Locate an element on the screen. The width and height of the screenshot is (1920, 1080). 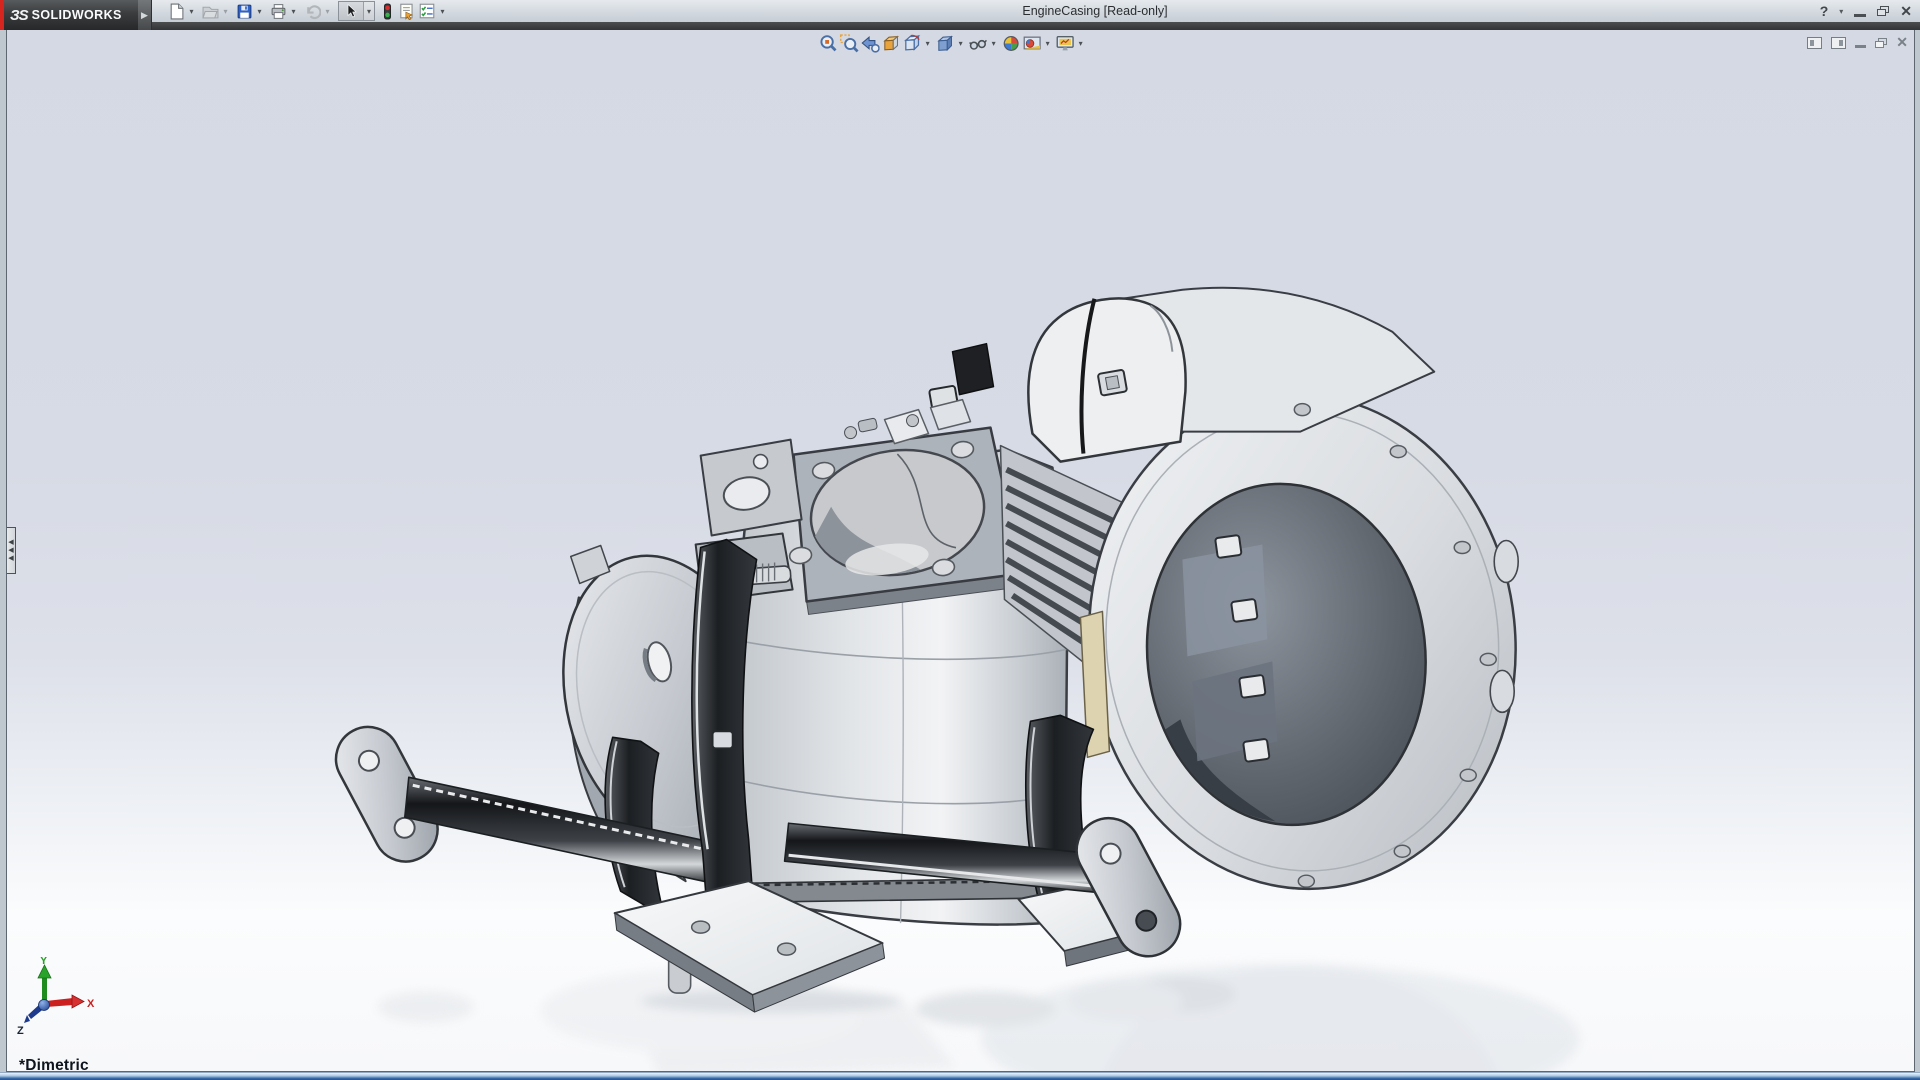
print-icon is located at coordinates (278, 11).